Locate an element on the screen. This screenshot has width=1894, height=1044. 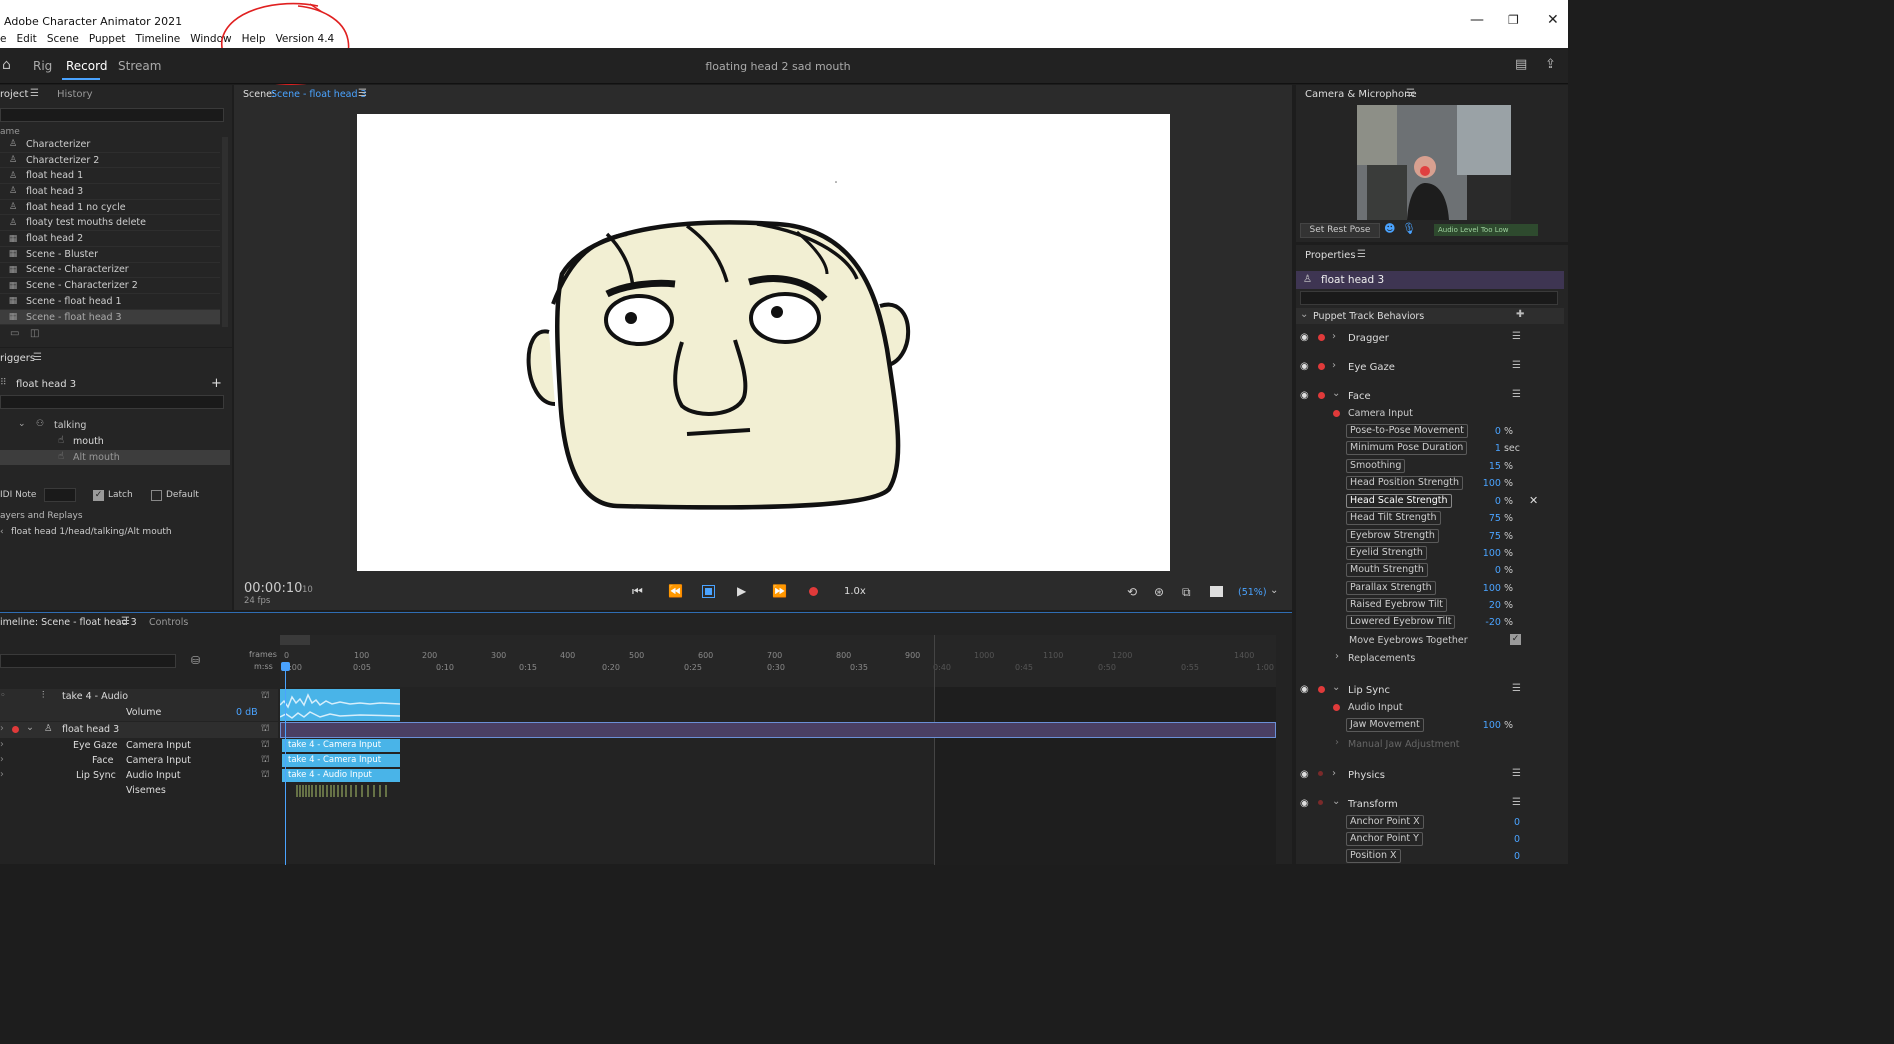
step-back-icon: ⏪ is located at coordinates (675, 591).